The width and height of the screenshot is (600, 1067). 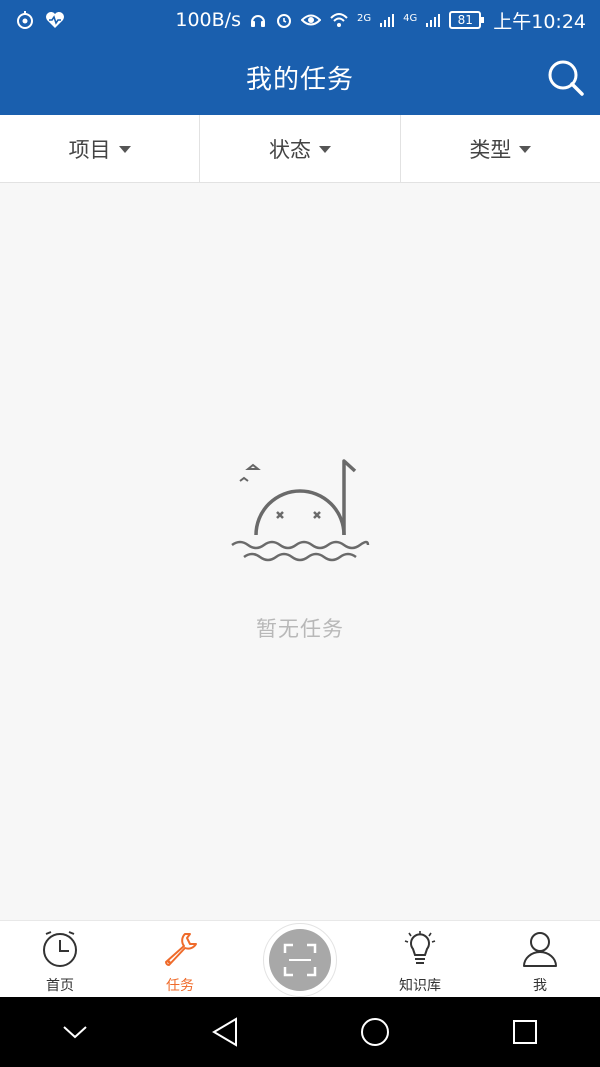 I want to click on eye-icon, so click(x=310, y=20).